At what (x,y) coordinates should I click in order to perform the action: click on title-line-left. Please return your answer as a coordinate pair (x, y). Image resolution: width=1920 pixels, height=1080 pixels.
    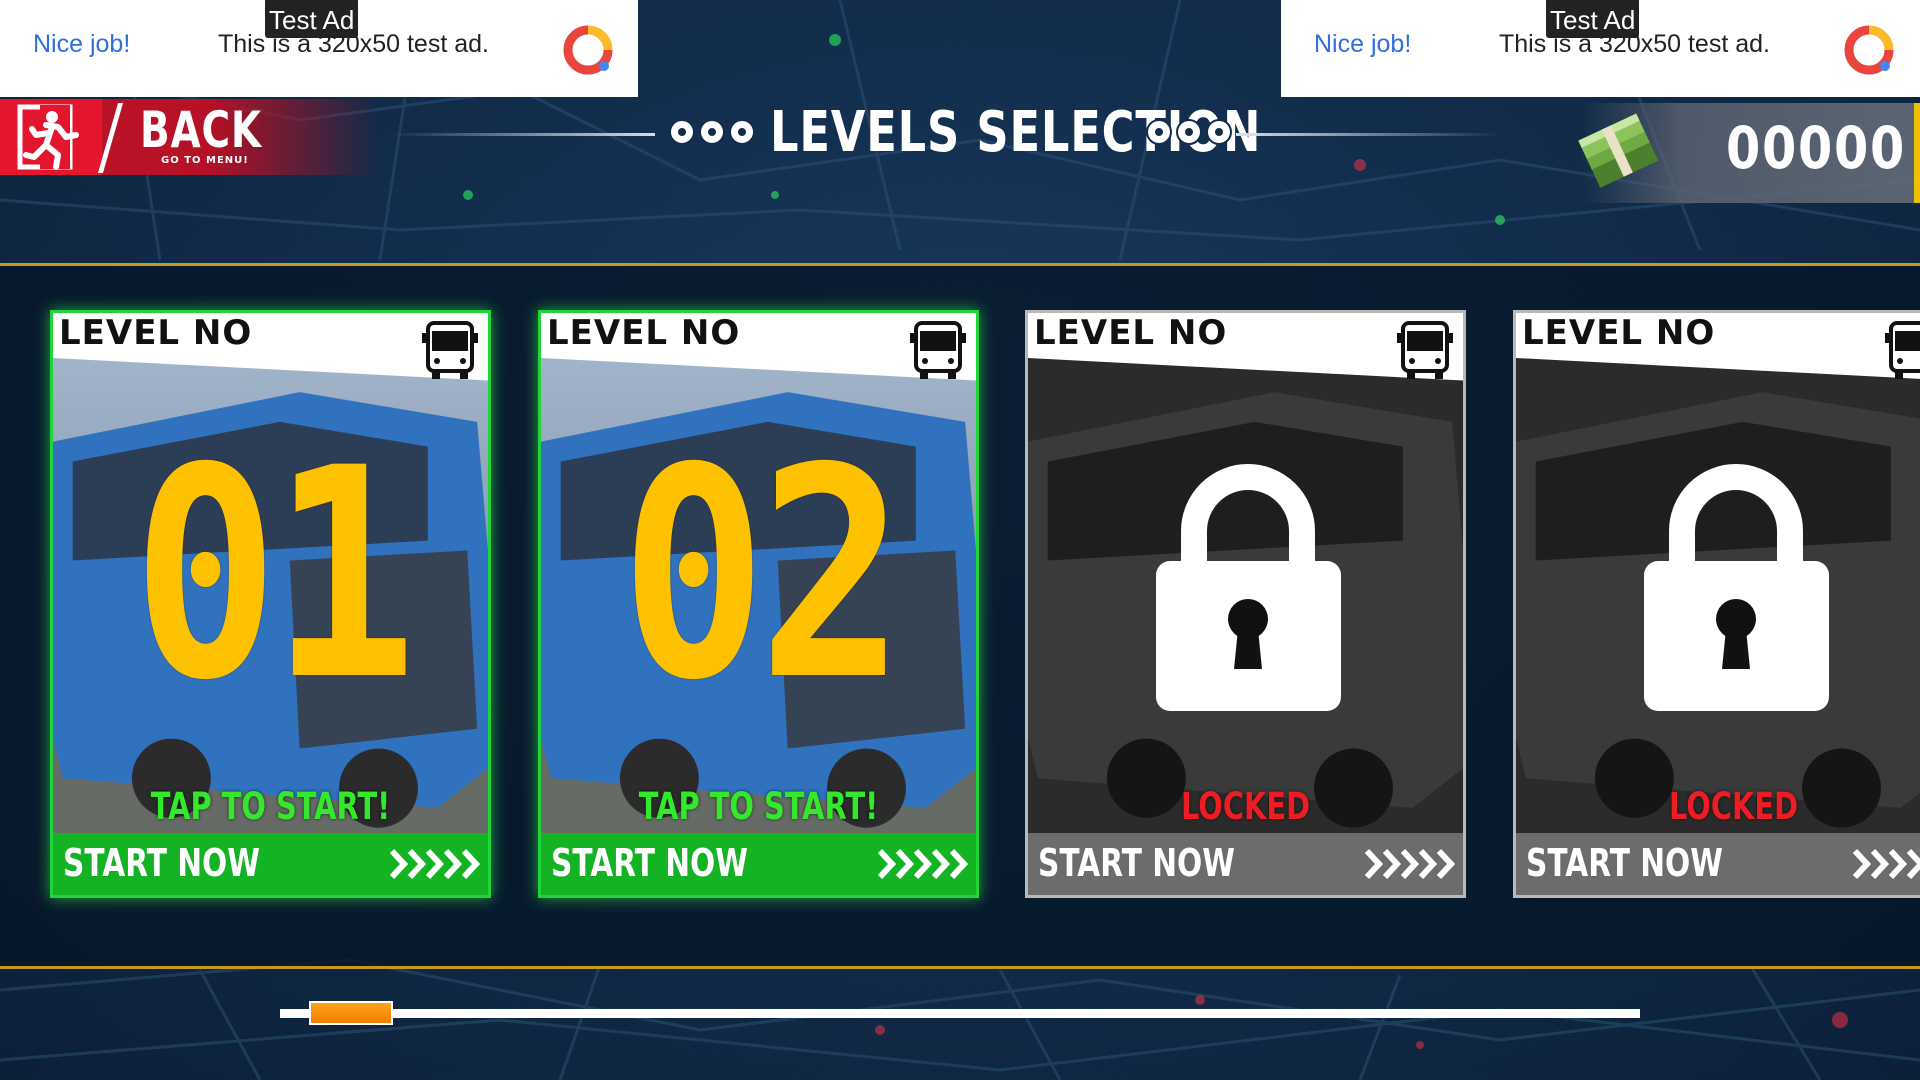
    Looking at the image, I should click on (522, 134).